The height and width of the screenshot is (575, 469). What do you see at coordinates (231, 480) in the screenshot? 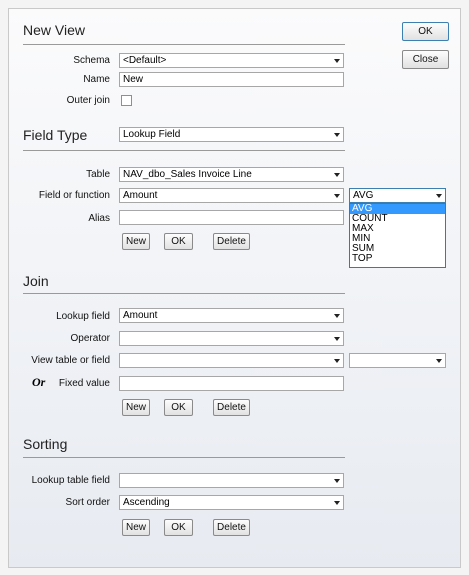
I see `lookup-table-field-select` at bounding box center [231, 480].